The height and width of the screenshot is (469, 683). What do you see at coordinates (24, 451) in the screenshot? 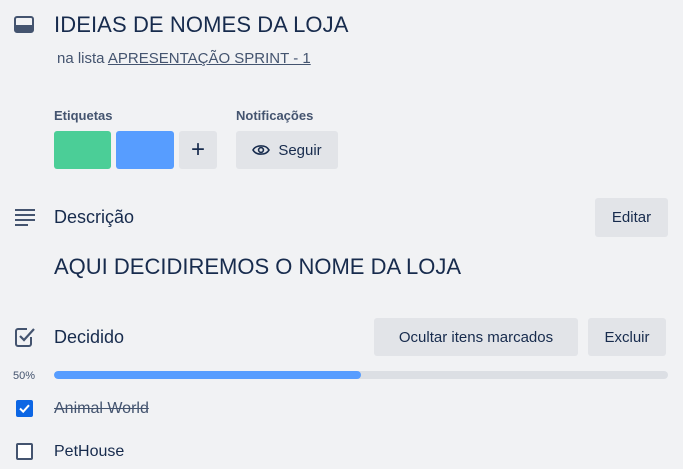
I see `checkbox-unchecked` at bounding box center [24, 451].